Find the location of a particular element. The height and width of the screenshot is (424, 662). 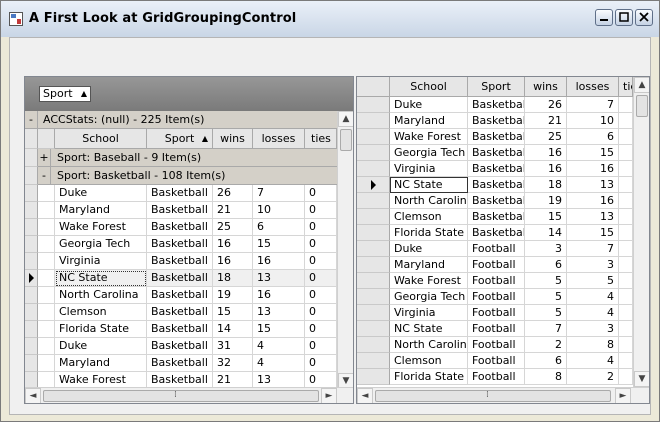

column-header-sport: Sport ▲ is located at coordinates (180, 139).